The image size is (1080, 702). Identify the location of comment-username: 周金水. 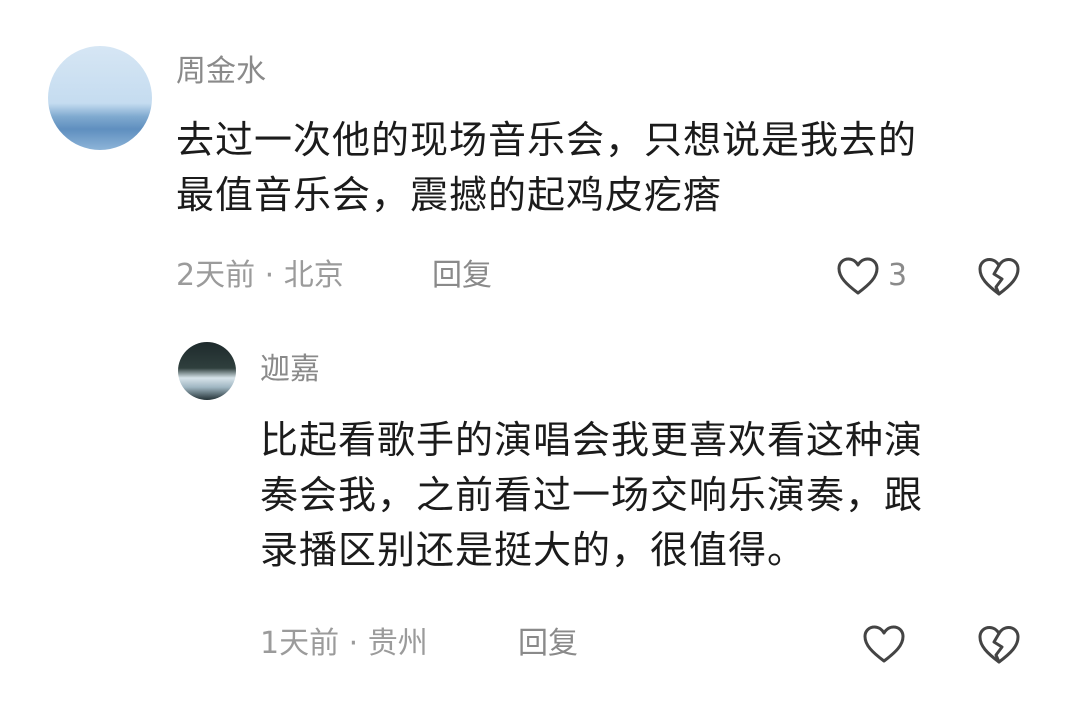
(221, 72).